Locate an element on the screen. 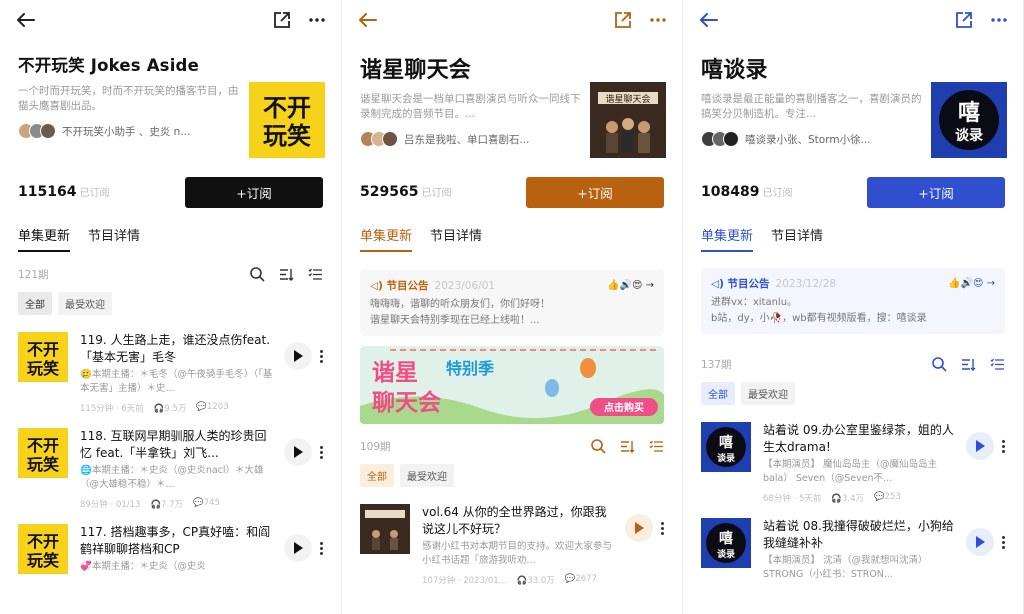 This screenshot has height=614, width=1024. announcement-label: ◁) 节目公告 is located at coordinates (740, 284).